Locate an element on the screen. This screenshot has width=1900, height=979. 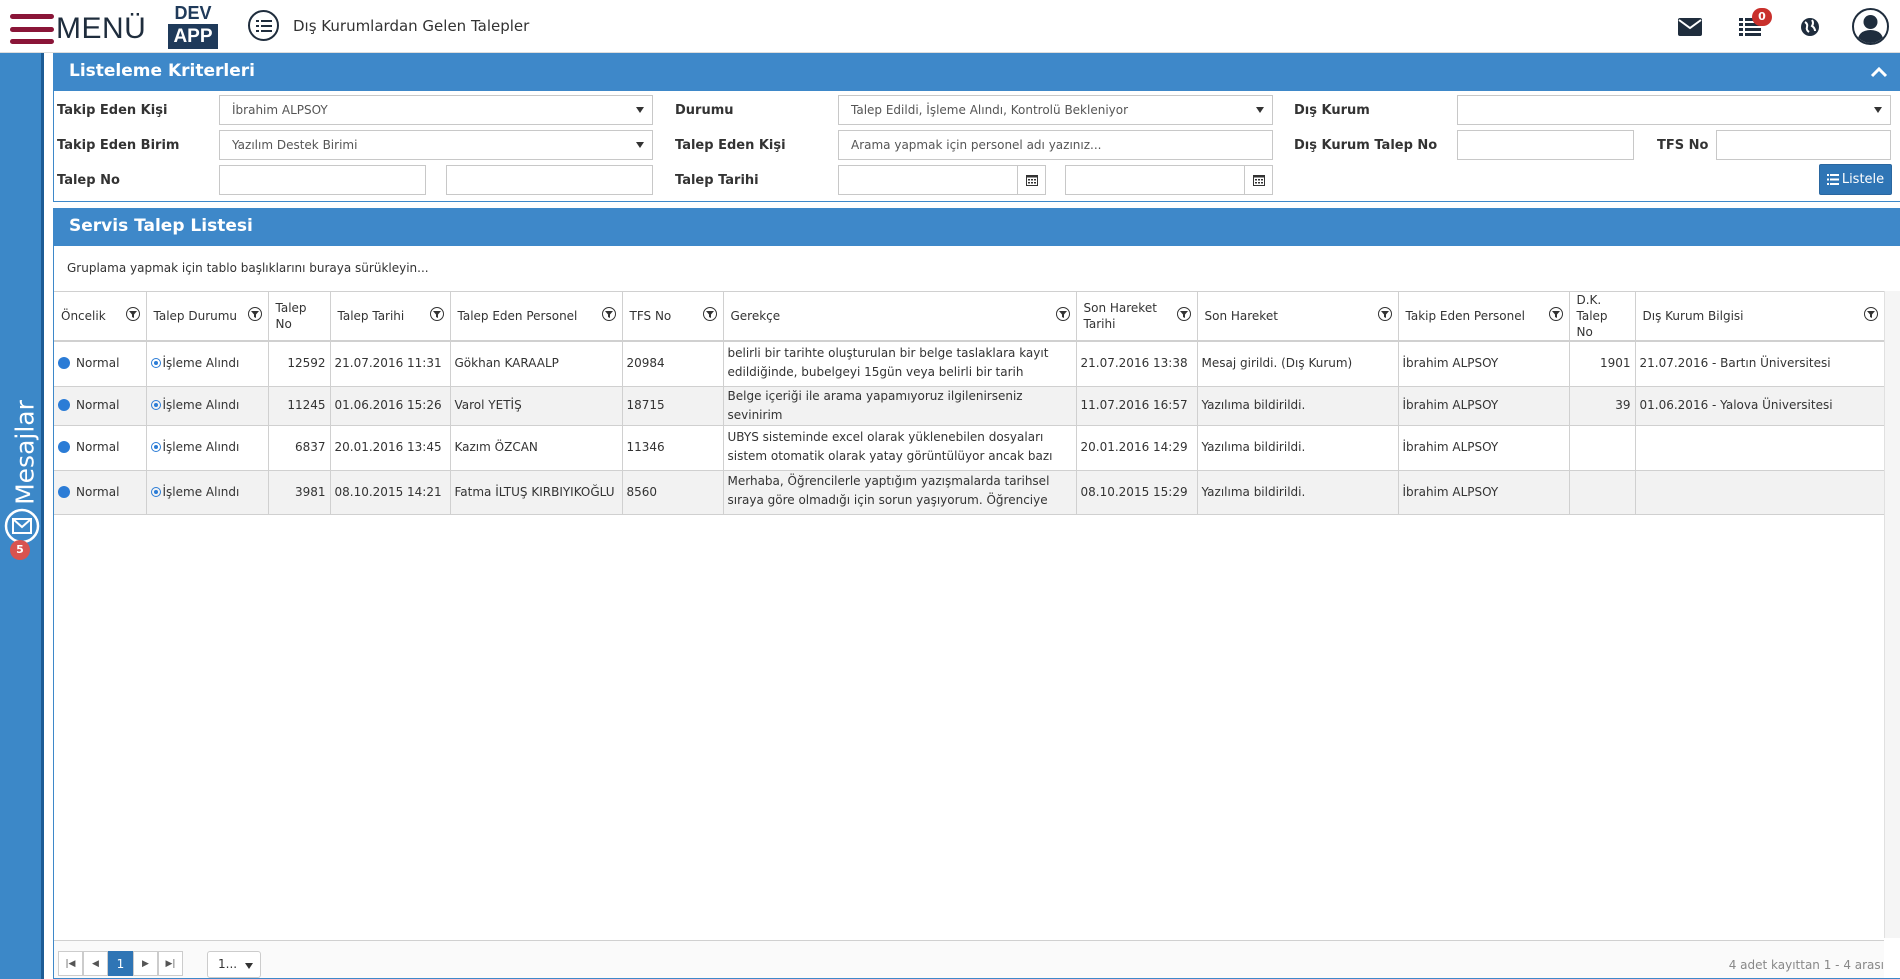
cell-date: 20.01.2016 13:45 is located at coordinates (390, 448).